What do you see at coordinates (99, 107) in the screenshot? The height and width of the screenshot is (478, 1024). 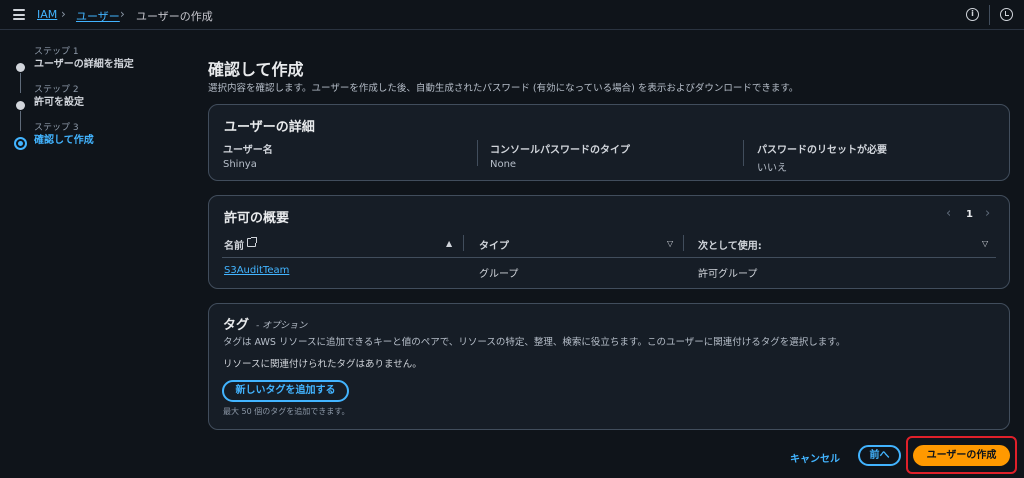 I see `step-2: ステップ 2 許可を設定` at bounding box center [99, 107].